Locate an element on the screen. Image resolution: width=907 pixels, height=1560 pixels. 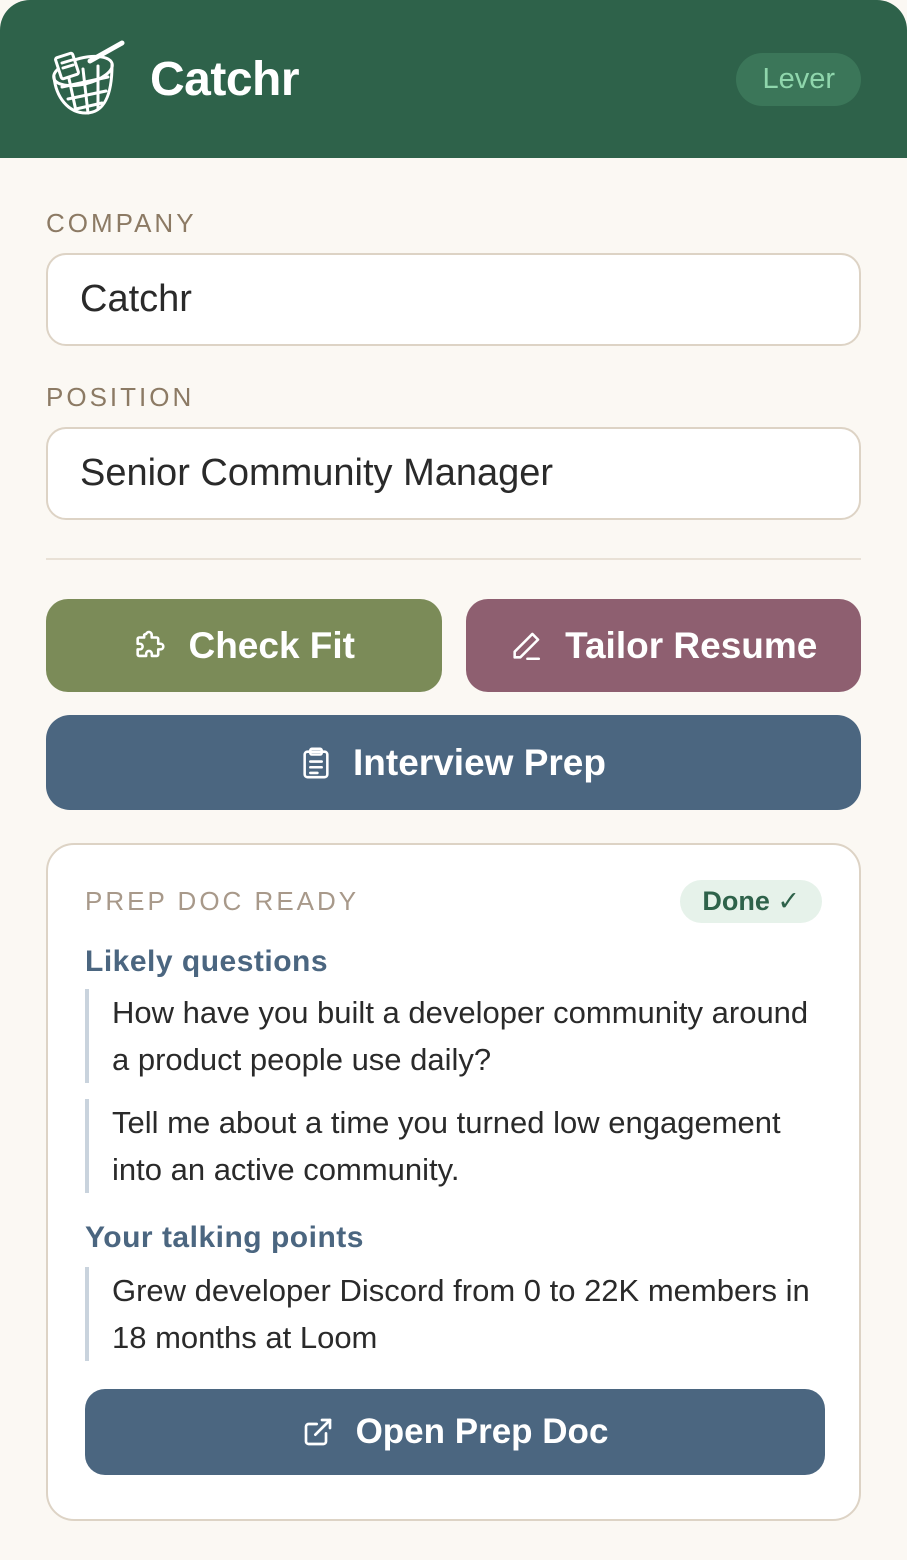
likely-questions-heading: Likely questions is located at coordinates (207, 961).